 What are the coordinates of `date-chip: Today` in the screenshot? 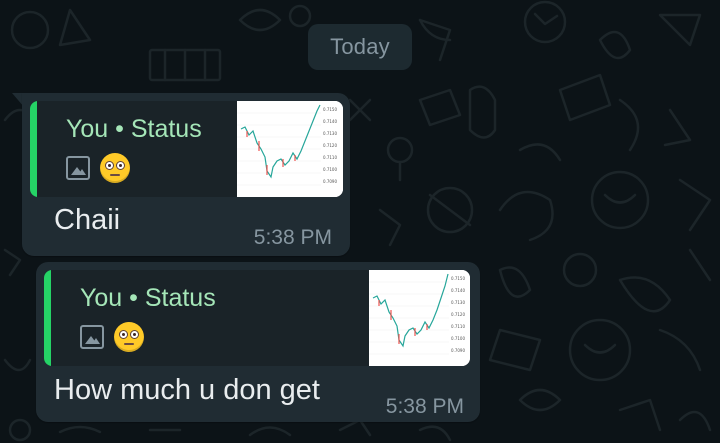 It's located at (360, 47).